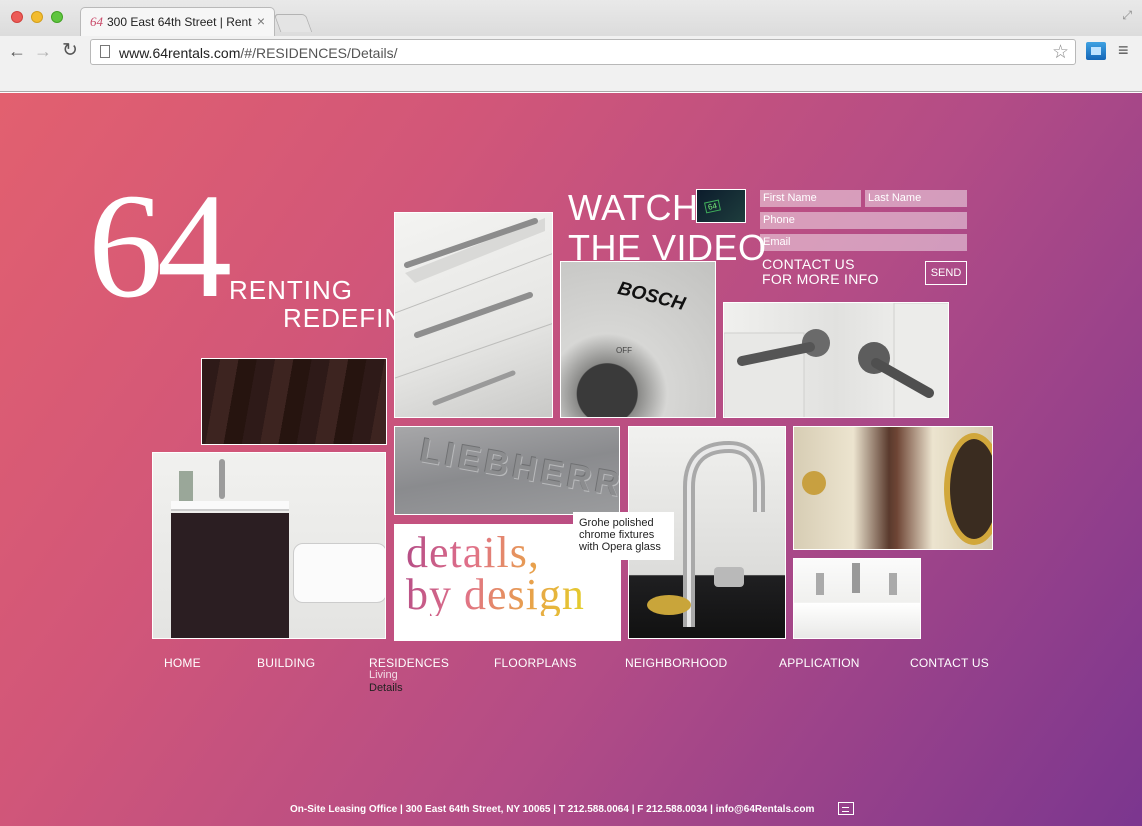  Describe the element at coordinates (96, 21) in the screenshot. I see `tab-favicon-icon: 64` at that location.